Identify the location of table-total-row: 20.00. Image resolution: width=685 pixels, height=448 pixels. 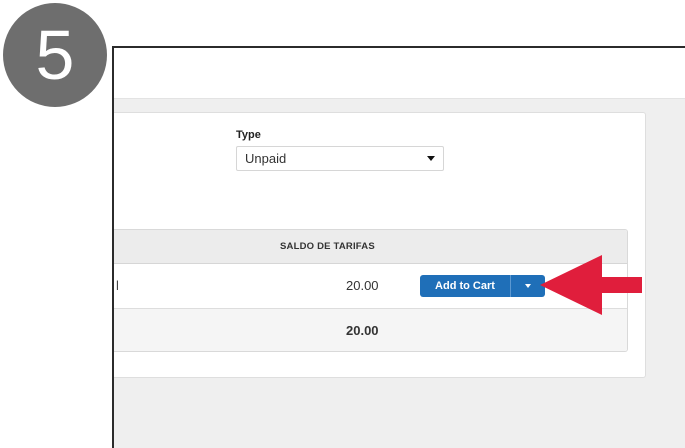
(370, 330).